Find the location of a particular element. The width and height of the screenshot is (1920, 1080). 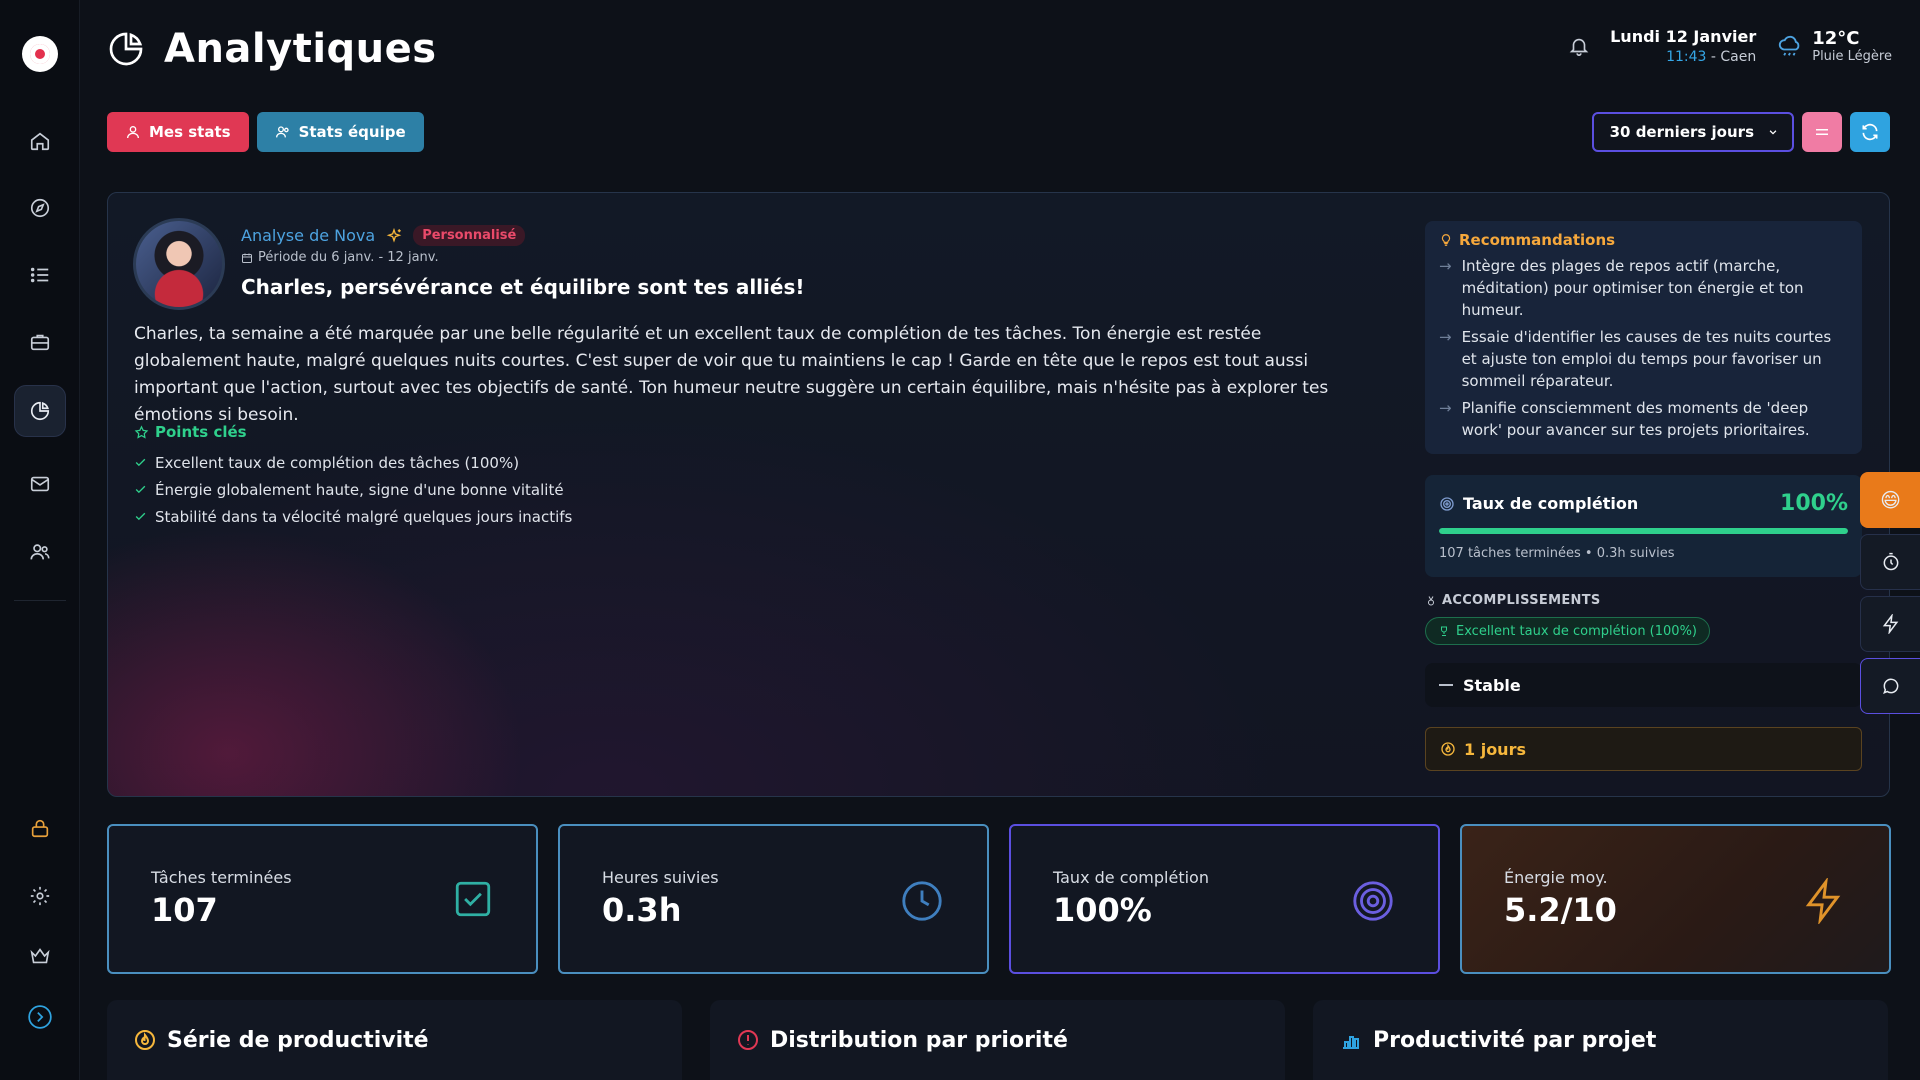

current-date: Lundi 12 Janvier is located at coordinates (1683, 36).